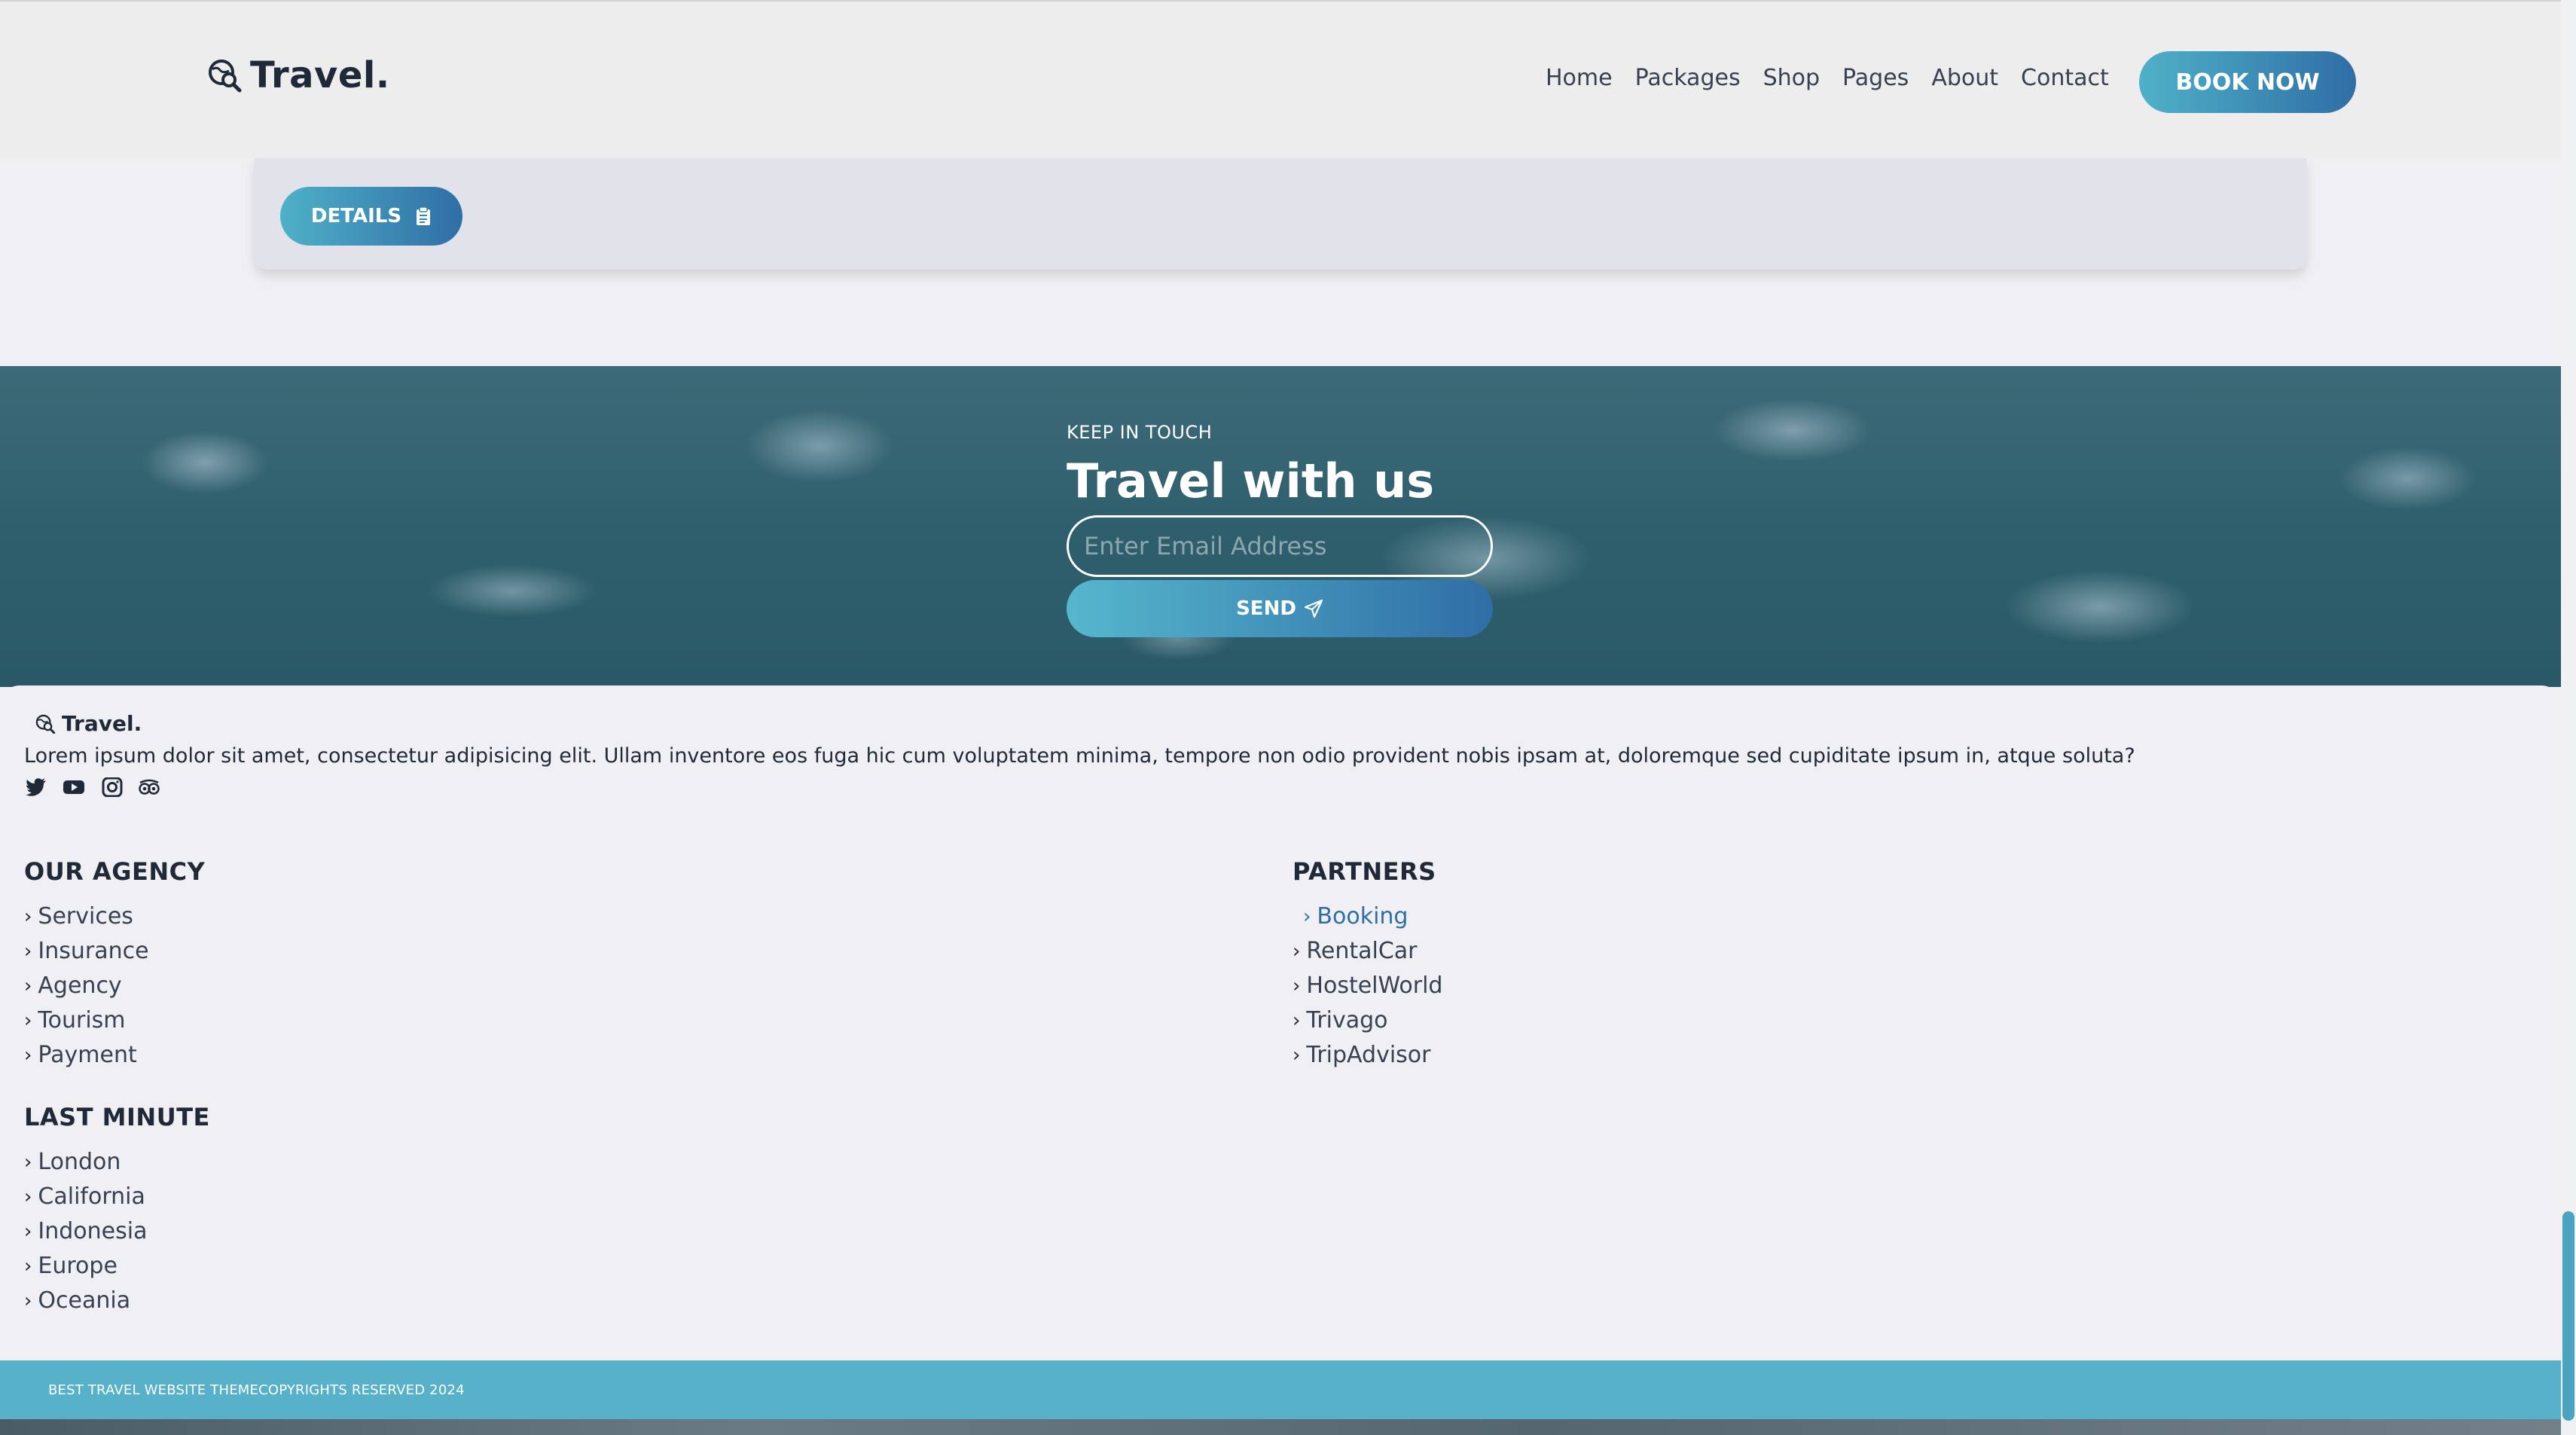 The height and width of the screenshot is (1435, 2576). What do you see at coordinates (1280, 546) in the screenshot?
I see `email-input` at bounding box center [1280, 546].